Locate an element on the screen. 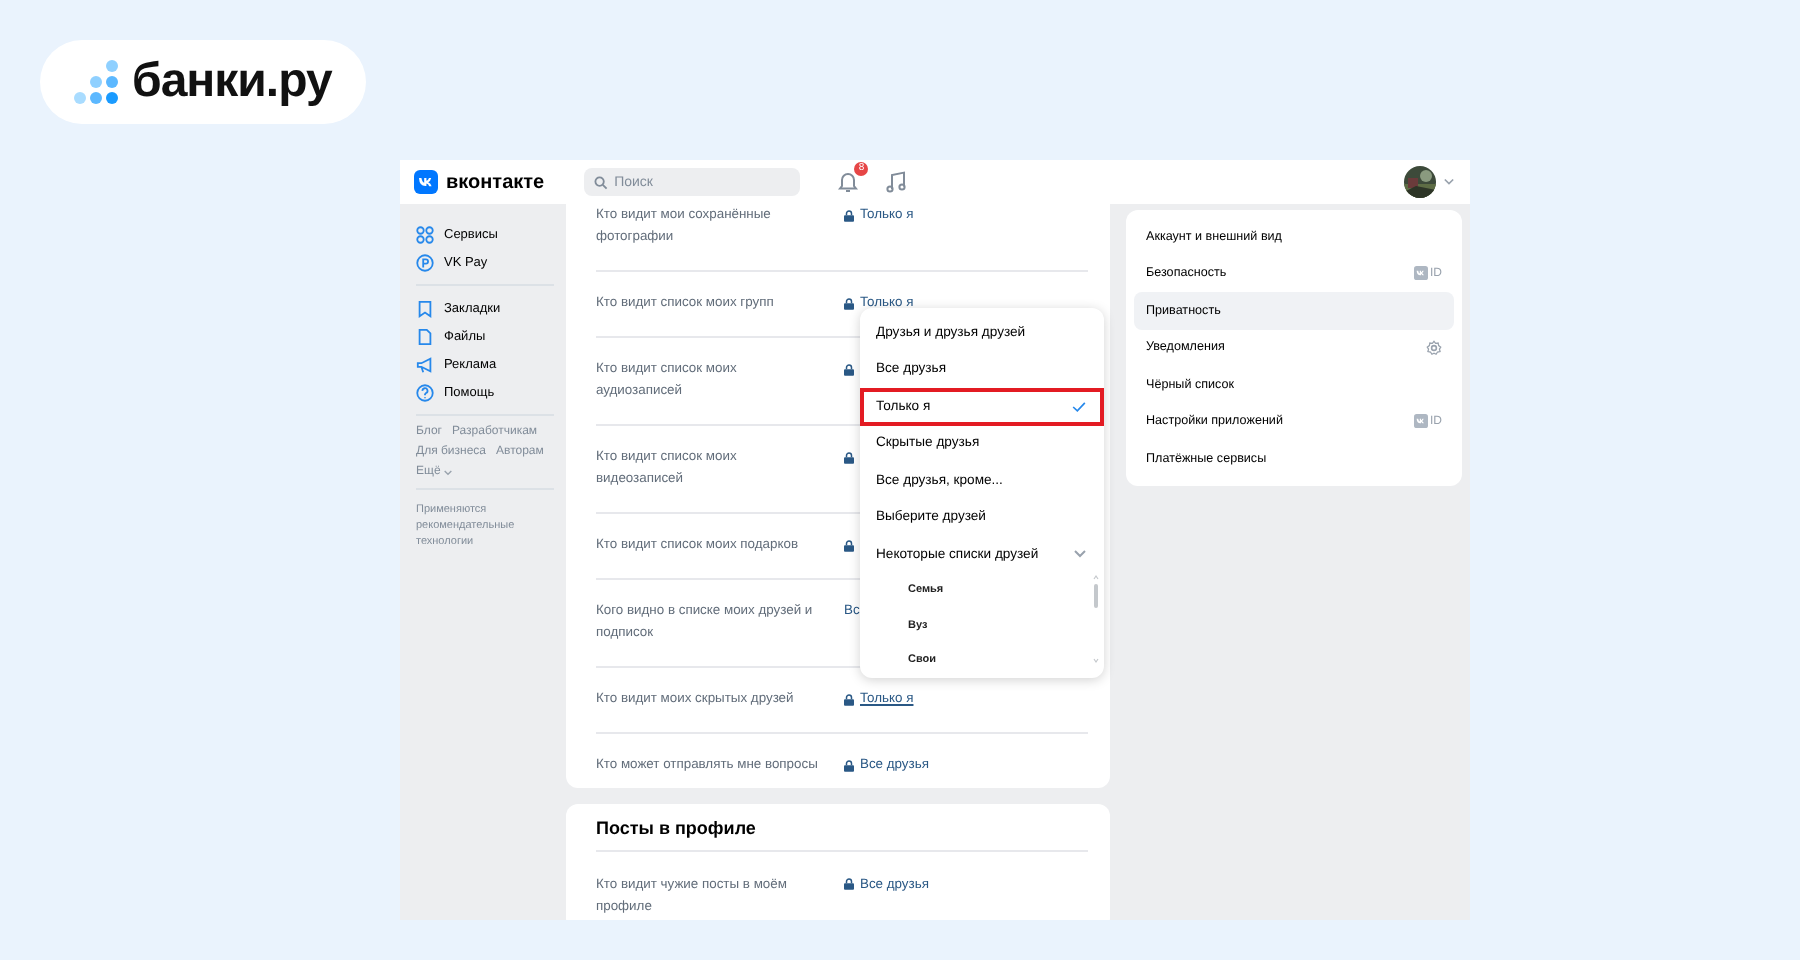 The width and height of the screenshot is (1800, 960). scrollbar is located at coordinates (1096, 619).